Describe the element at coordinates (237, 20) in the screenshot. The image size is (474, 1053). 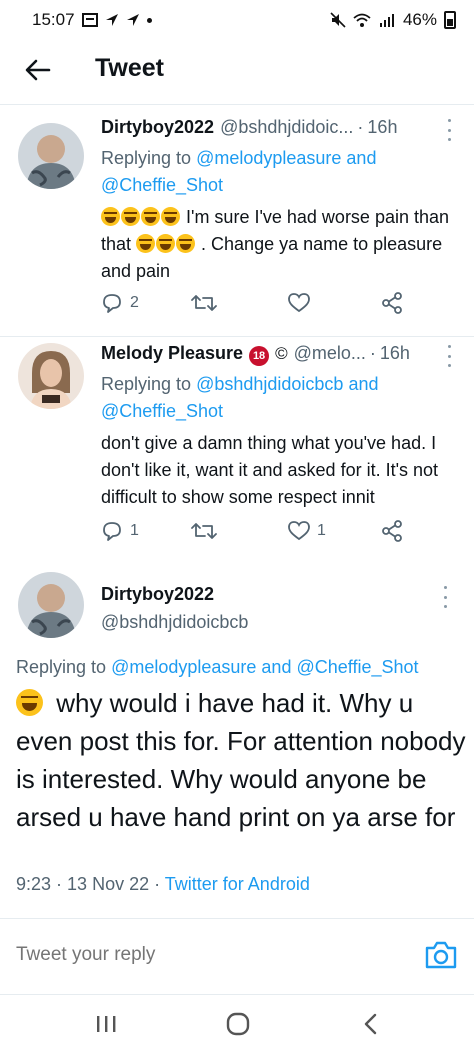
I see `status-bar: 15:07 46%` at that location.